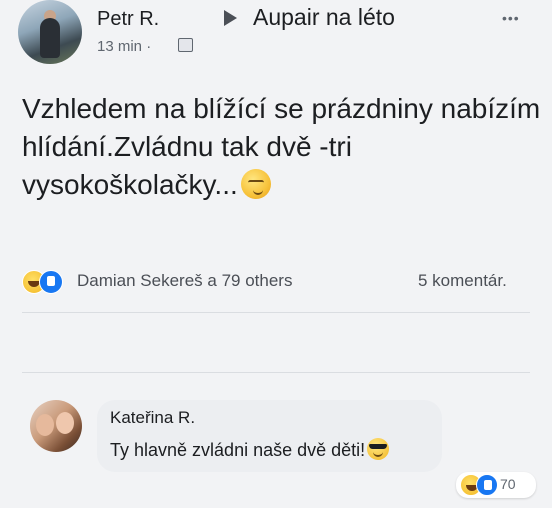  Describe the element at coordinates (230, 18) in the screenshot. I see `arrow-right-icon` at that location.